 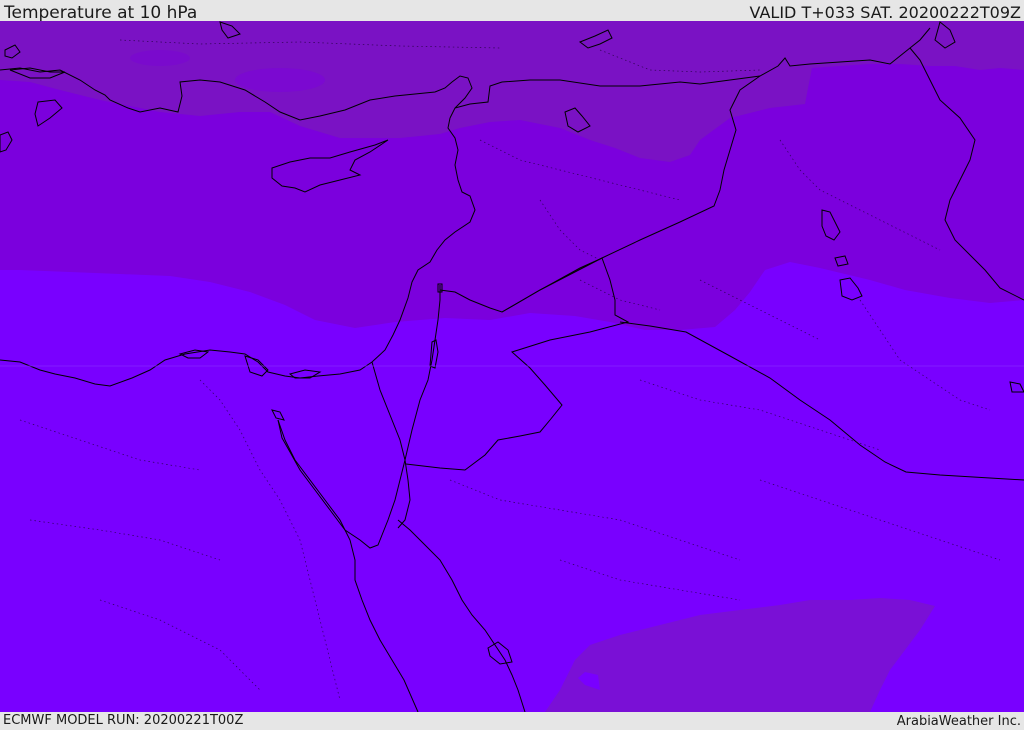 I want to click on credit-text: ArabiaWeather Inc., so click(x=958, y=721).